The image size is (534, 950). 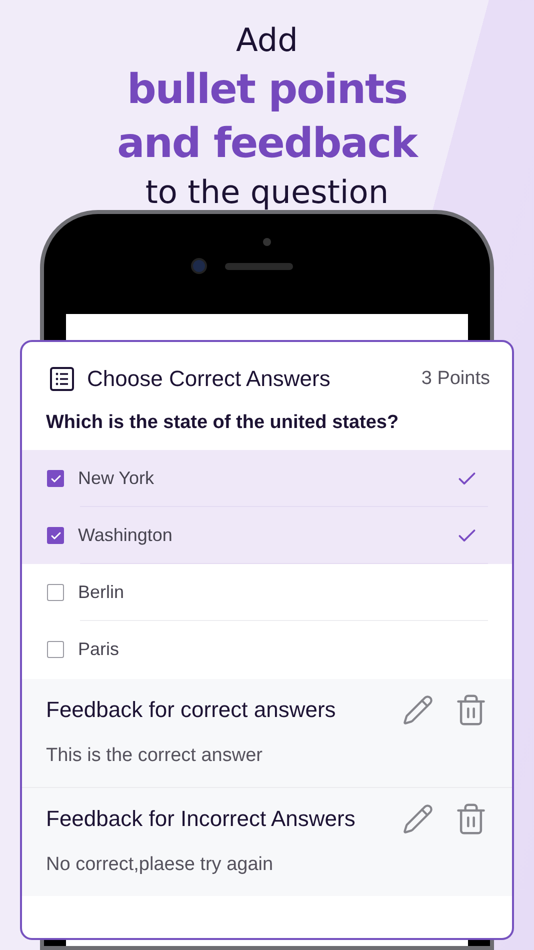 What do you see at coordinates (191, 710) in the screenshot?
I see `feedback-title: Feedback for correct answers` at bounding box center [191, 710].